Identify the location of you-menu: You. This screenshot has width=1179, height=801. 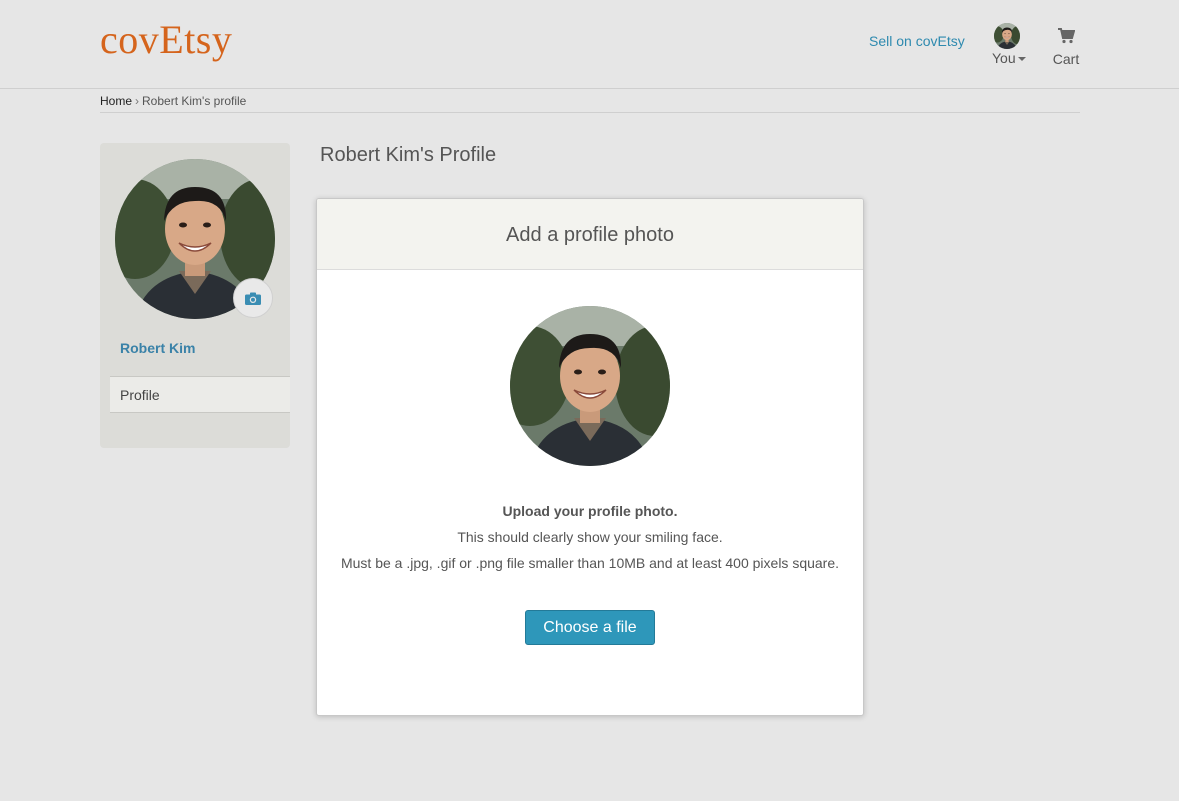
(1013, 44).